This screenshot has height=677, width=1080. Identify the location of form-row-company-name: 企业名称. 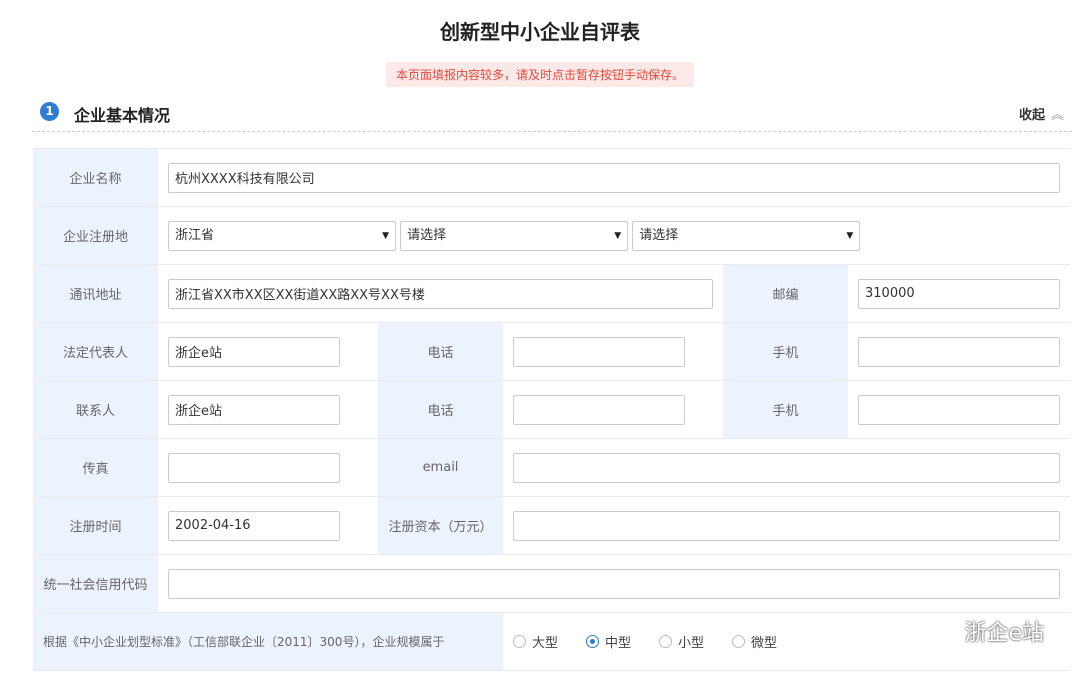
(552, 177).